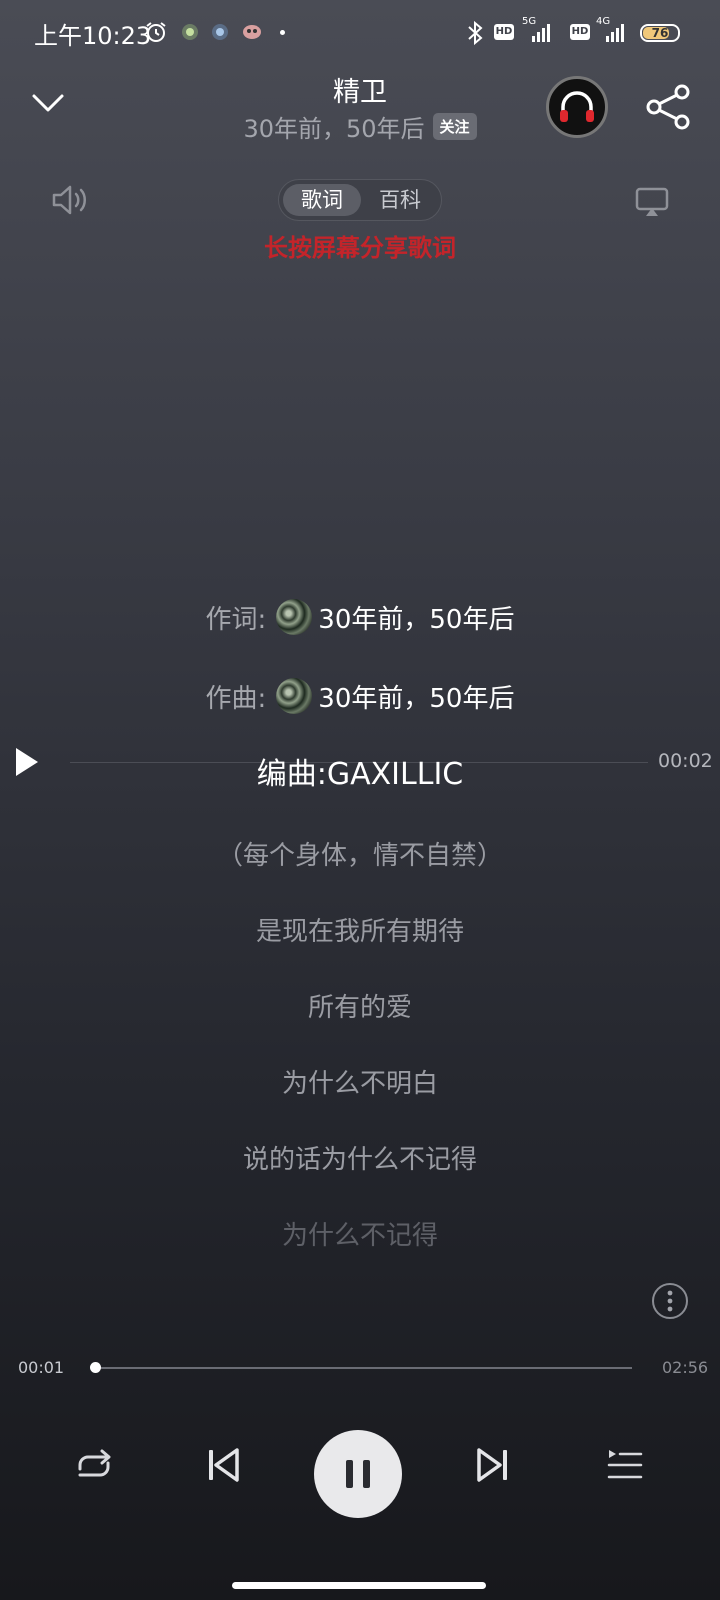 The height and width of the screenshot is (1600, 720). What do you see at coordinates (362, 1368) in the screenshot?
I see `progress-bar` at bounding box center [362, 1368].